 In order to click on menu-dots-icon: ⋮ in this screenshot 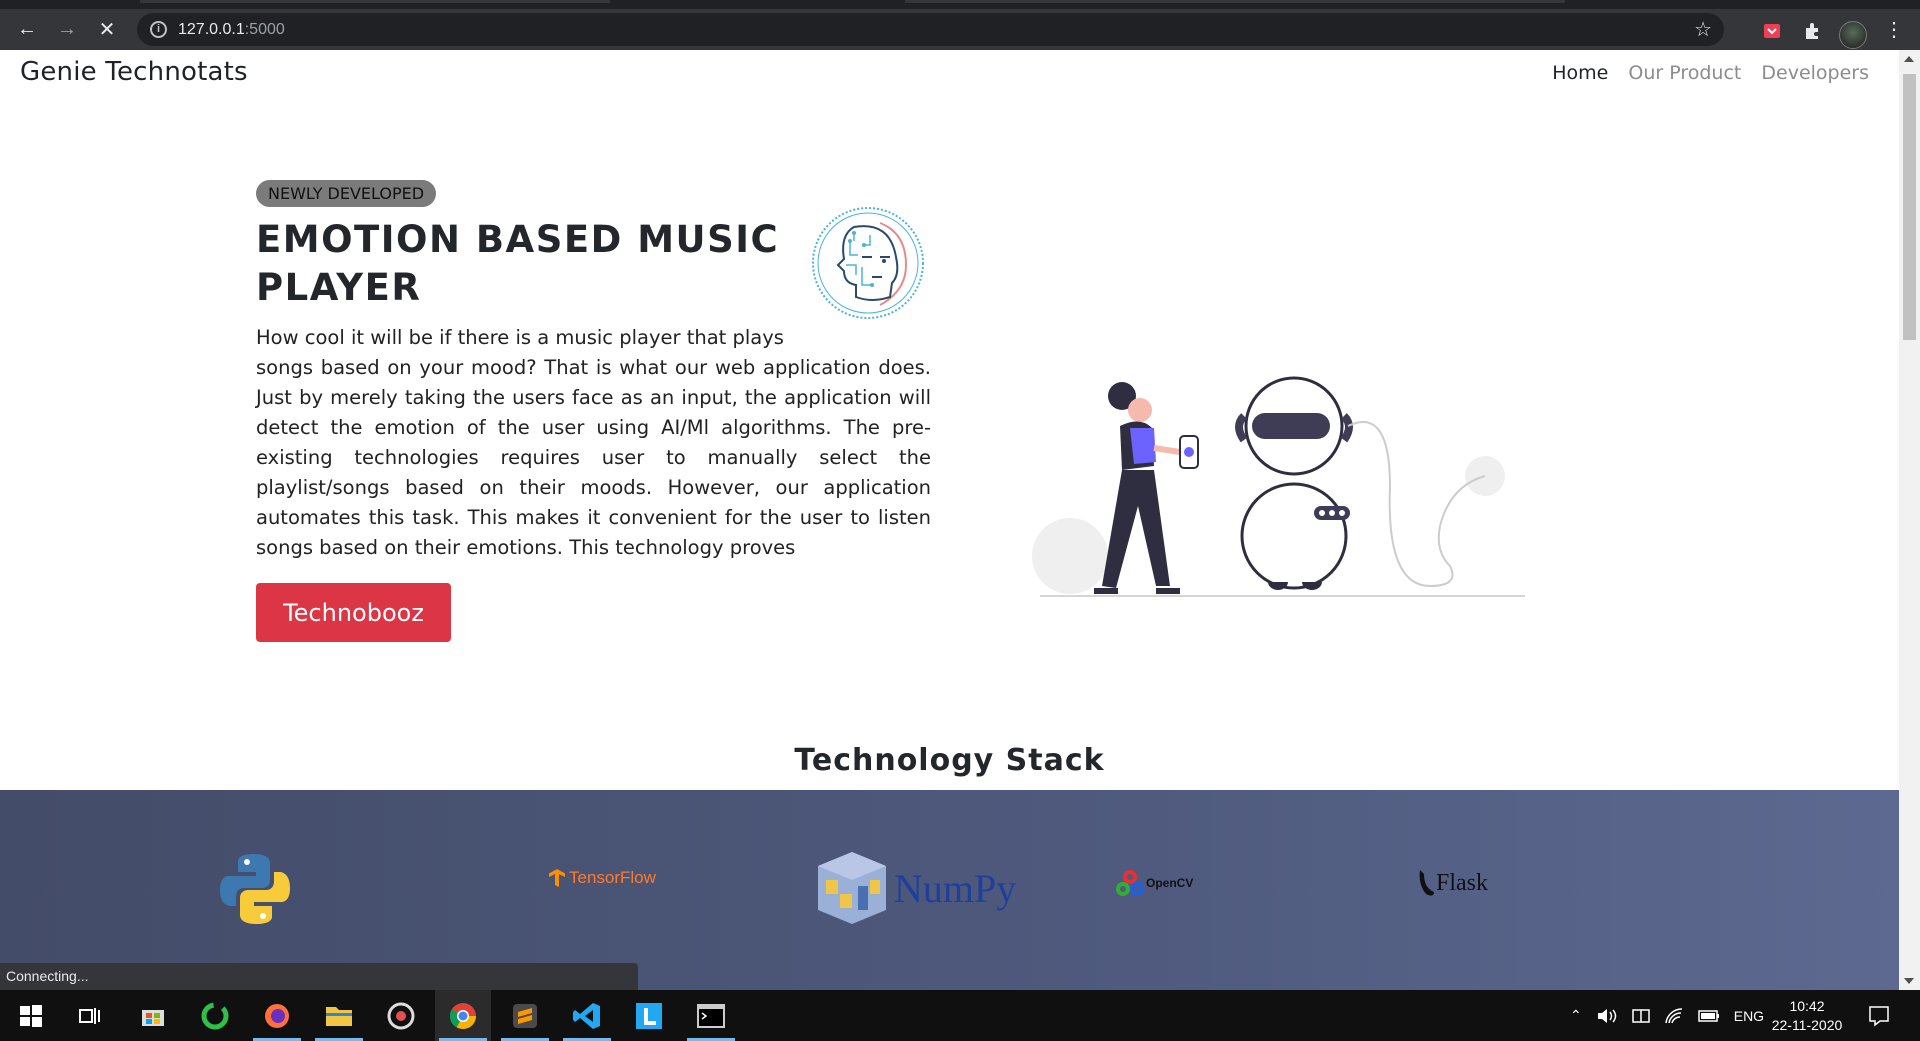, I will do `click(1894, 29)`.